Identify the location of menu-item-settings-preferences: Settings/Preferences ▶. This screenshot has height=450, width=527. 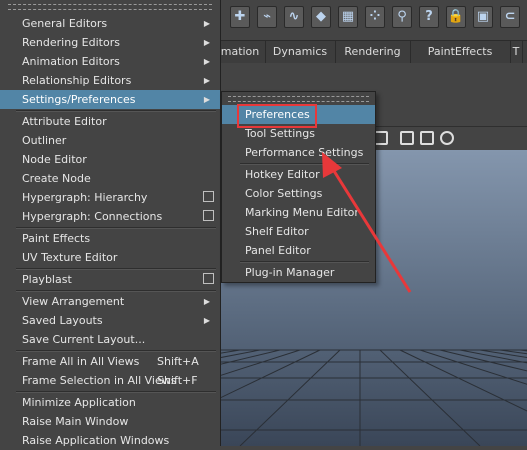
(110, 99).